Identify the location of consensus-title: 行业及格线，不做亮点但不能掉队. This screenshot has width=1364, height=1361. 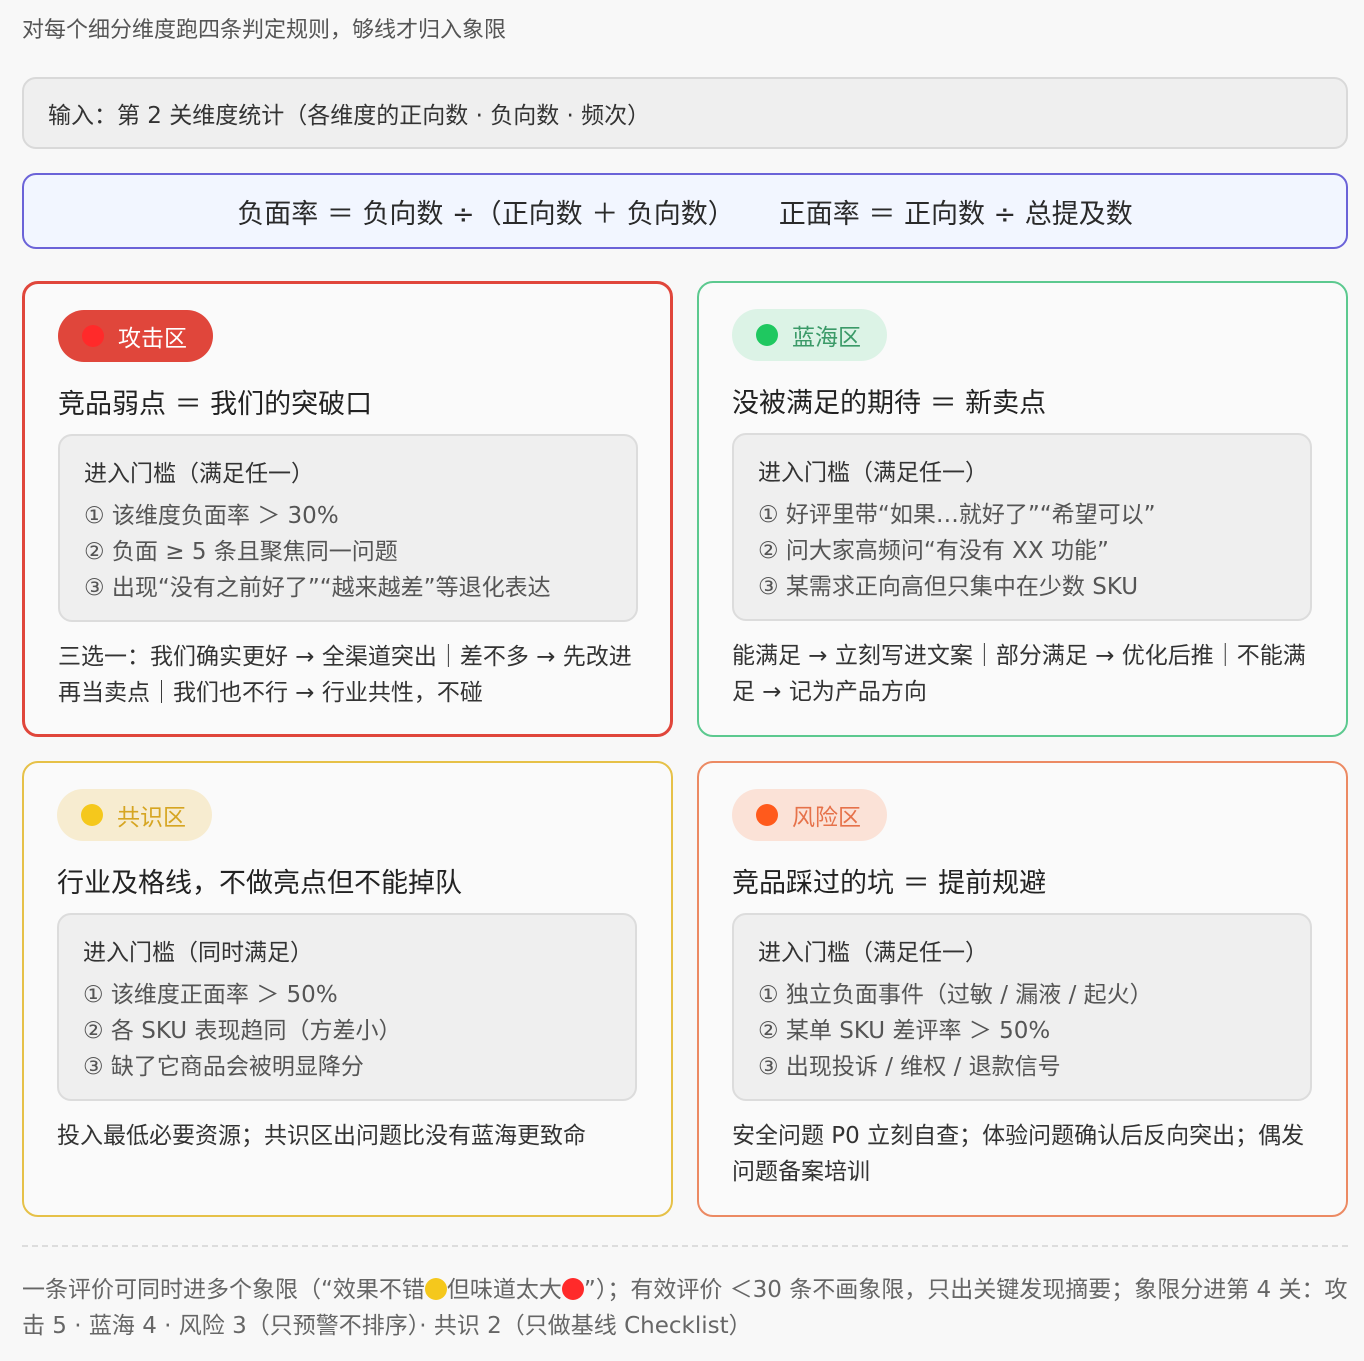
(259, 883).